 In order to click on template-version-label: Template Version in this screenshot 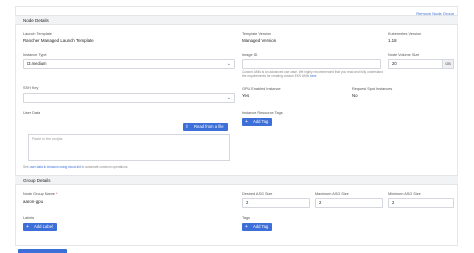, I will do `click(257, 34)`.